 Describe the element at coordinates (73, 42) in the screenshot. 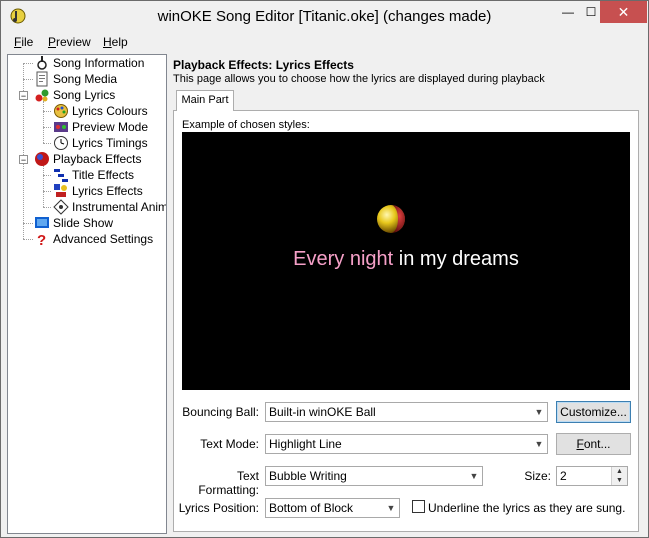

I see `menu-preview-label: review` at that location.